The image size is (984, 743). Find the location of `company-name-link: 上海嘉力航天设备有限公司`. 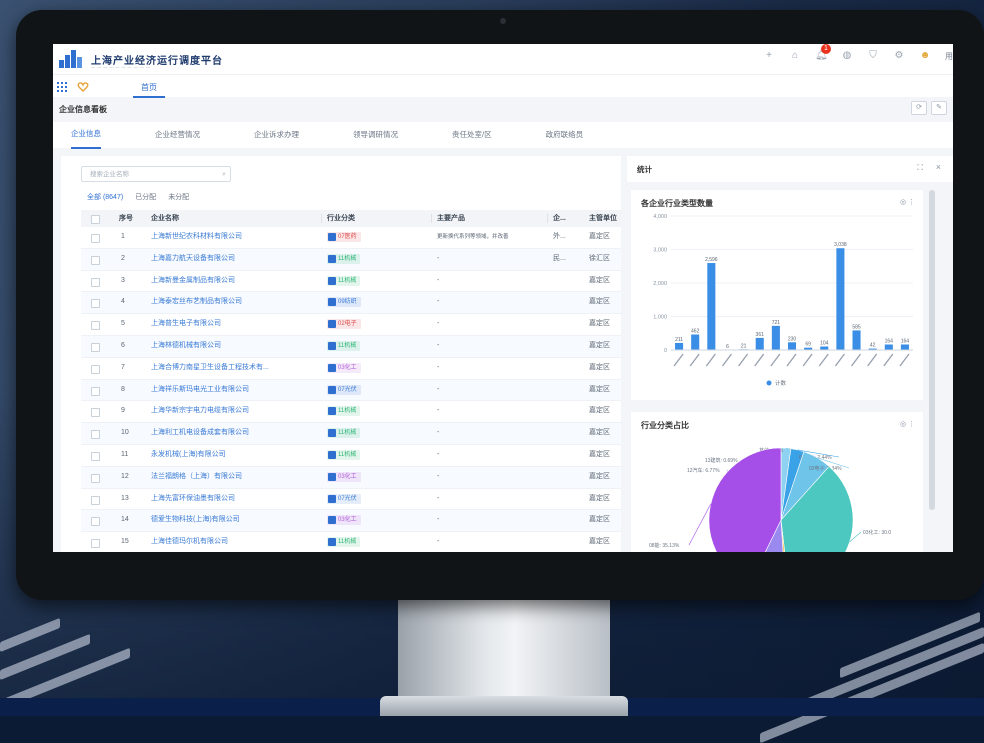

company-name-link: 上海嘉力航天设备有限公司 is located at coordinates (235, 259).